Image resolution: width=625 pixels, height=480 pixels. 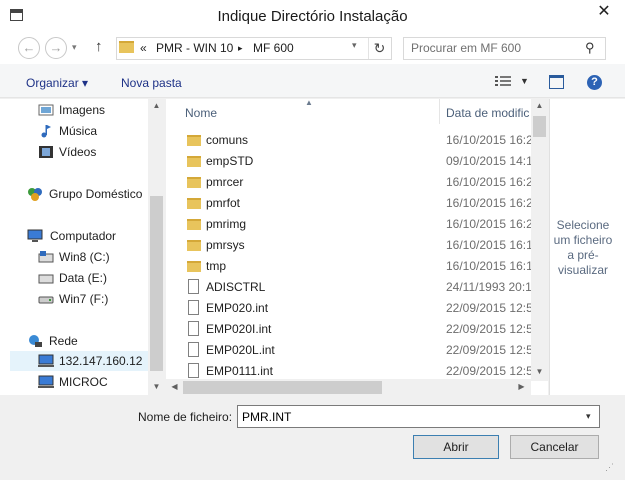 I want to click on file-name: pmrimg, so click(x=226, y=224).